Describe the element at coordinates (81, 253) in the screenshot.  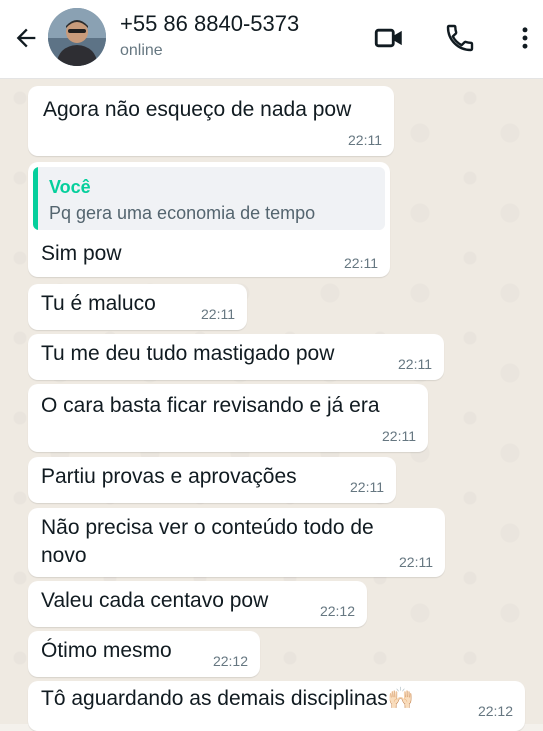
I see `message-text: Sim pow` at that location.